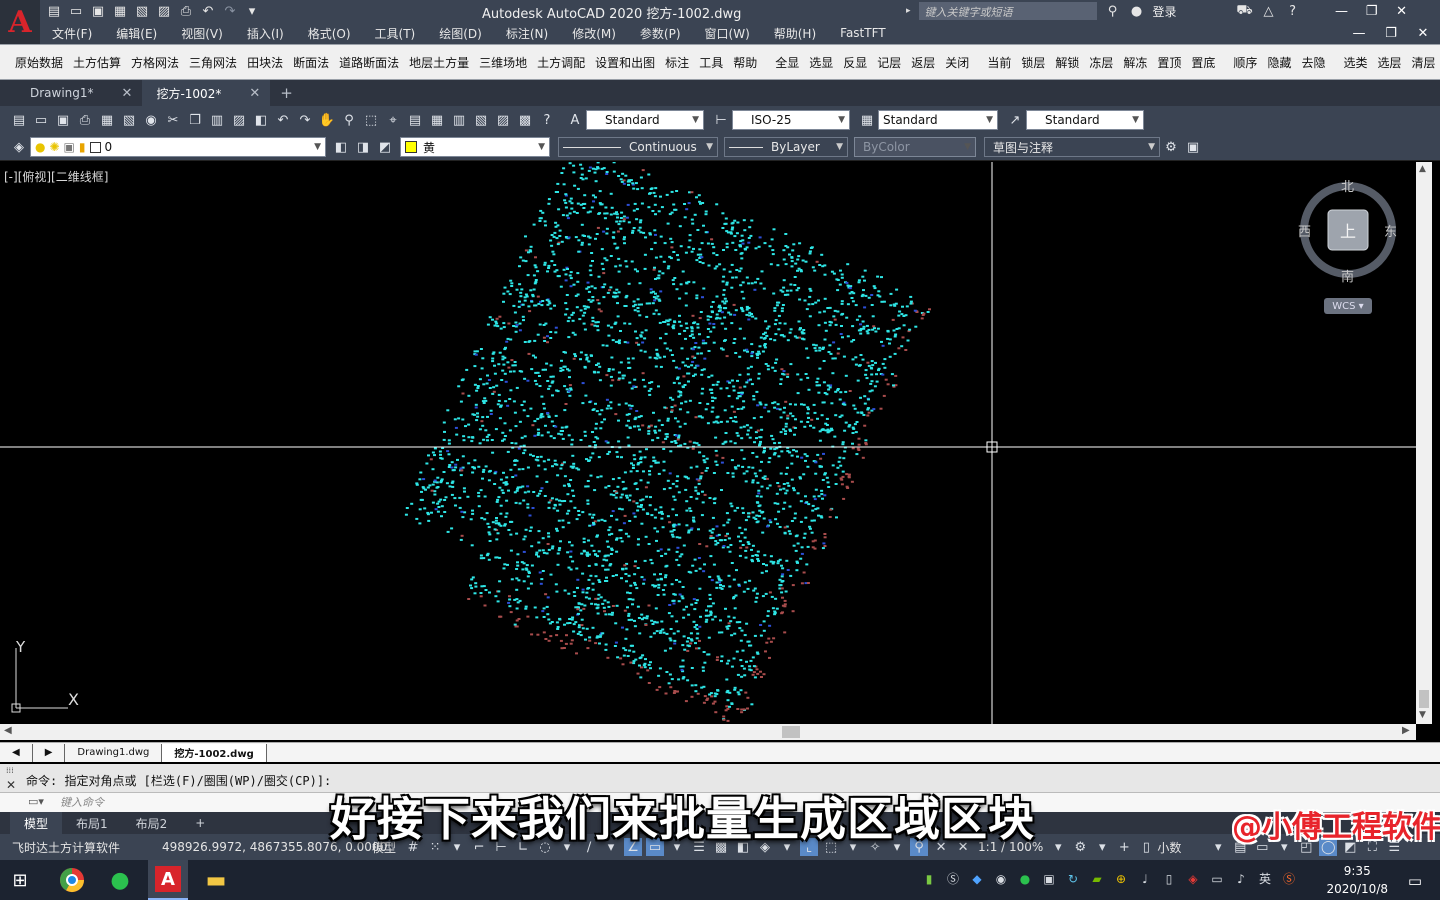 The width and height of the screenshot is (1440, 900). Describe the element at coordinates (71, 93) in the screenshot. I see `file-tab-drawing1: Drawing1* ✕` at that location.